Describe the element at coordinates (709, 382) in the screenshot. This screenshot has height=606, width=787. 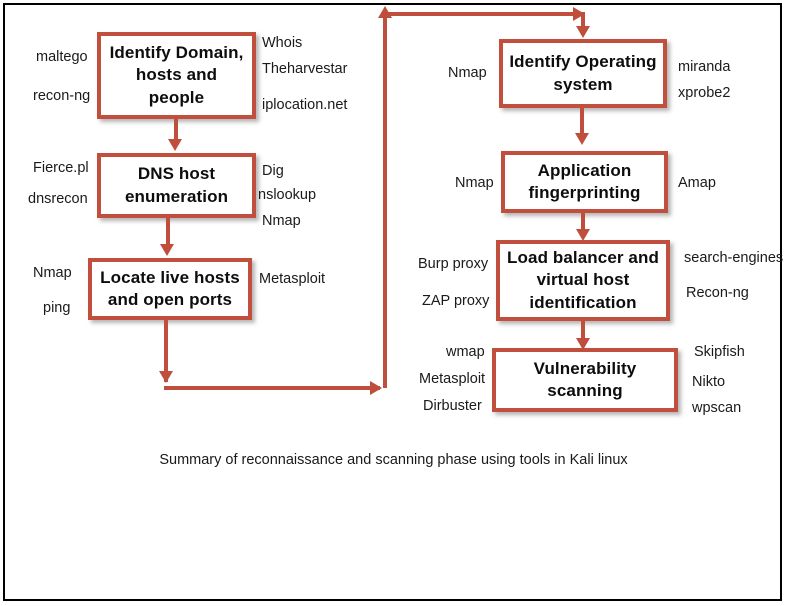
I see `tool-label-nikto: Nikto` at that location.